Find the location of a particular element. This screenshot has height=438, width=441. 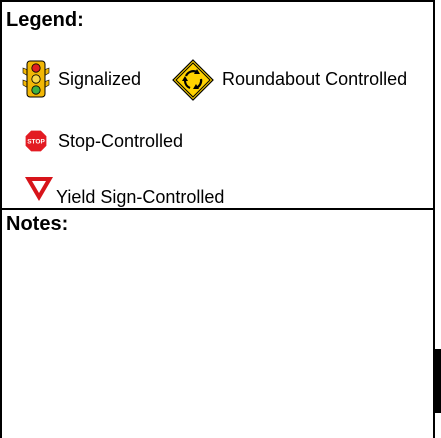

legend-label-signalized: Signalized is located at coordinates (100, 79).